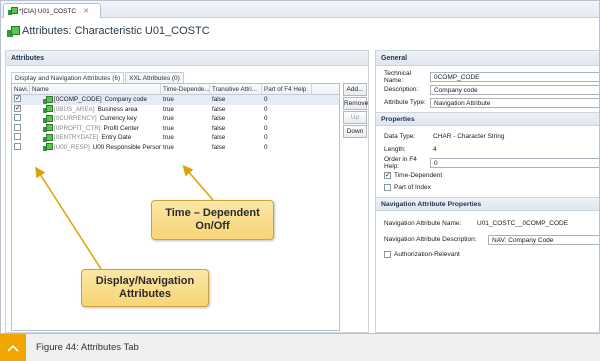  Describe the element at coordinates (145, 288) in the screenshot. I see `display-navigation-callout: Display/Navigation Attributes` at that location.